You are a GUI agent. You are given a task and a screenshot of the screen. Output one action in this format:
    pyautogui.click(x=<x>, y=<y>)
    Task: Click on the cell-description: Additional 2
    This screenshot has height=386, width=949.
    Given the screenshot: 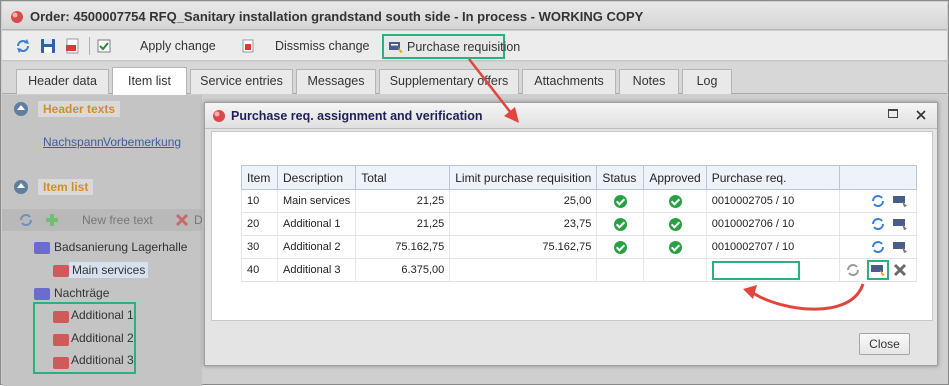 What is the action you would take?
    pyautogui.click(x=316, y=247)
    